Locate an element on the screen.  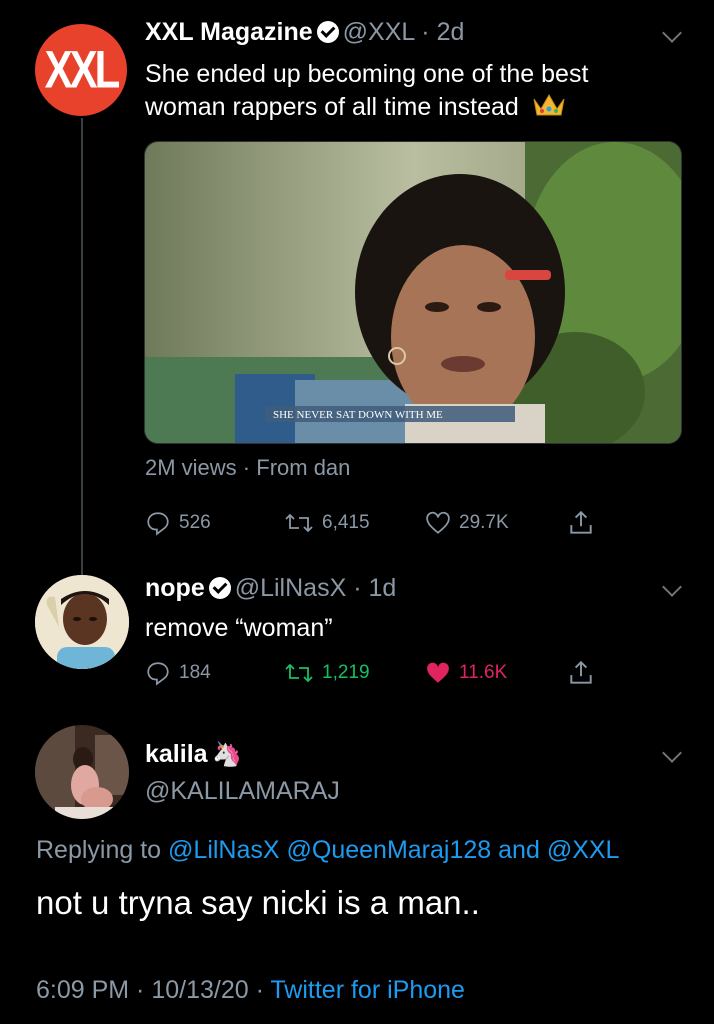
avatar-logo-text: XXL is located at coordinates (82, 69).